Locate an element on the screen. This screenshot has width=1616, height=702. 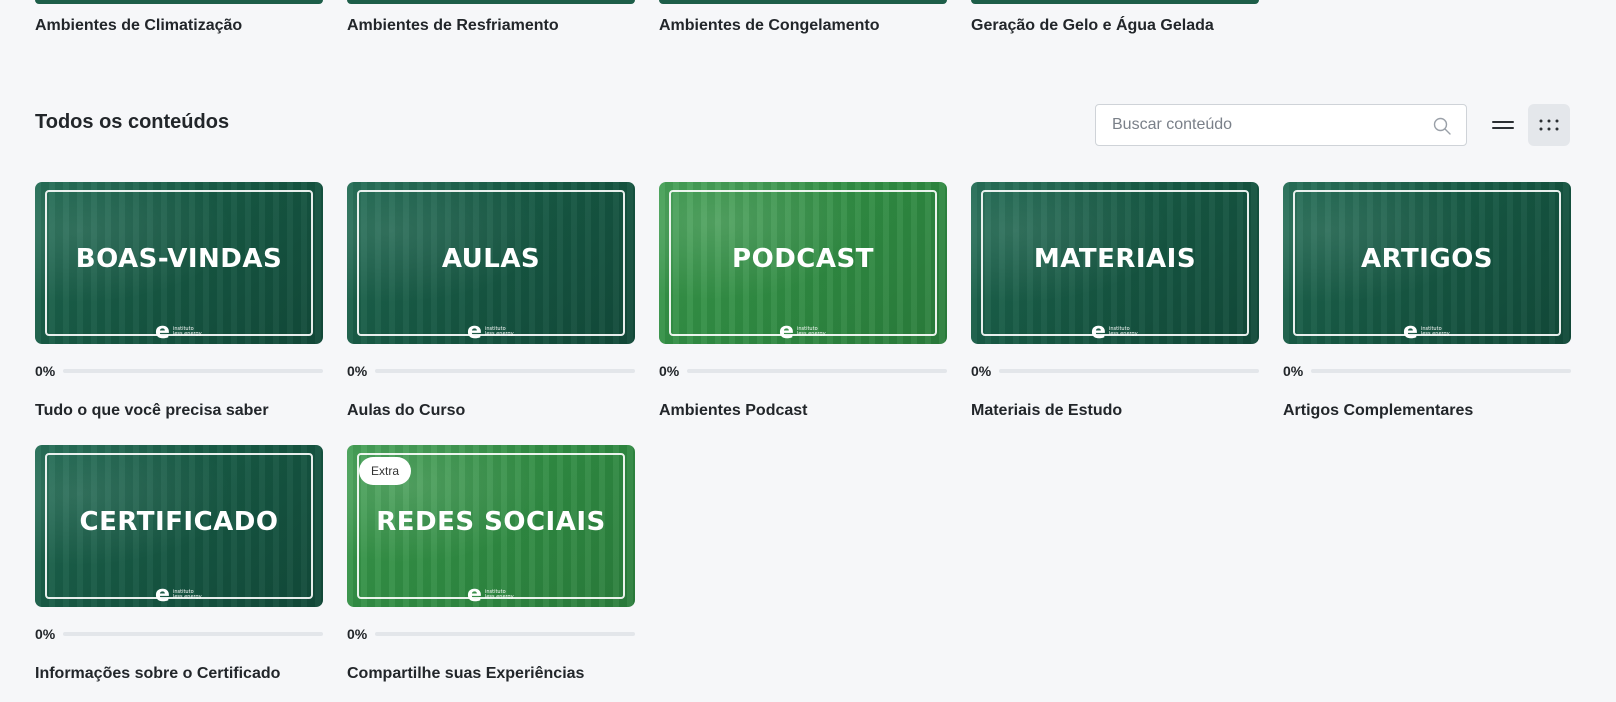
thumbnail-title: REDES SOCIAIS is located at coordinates (491, 522).